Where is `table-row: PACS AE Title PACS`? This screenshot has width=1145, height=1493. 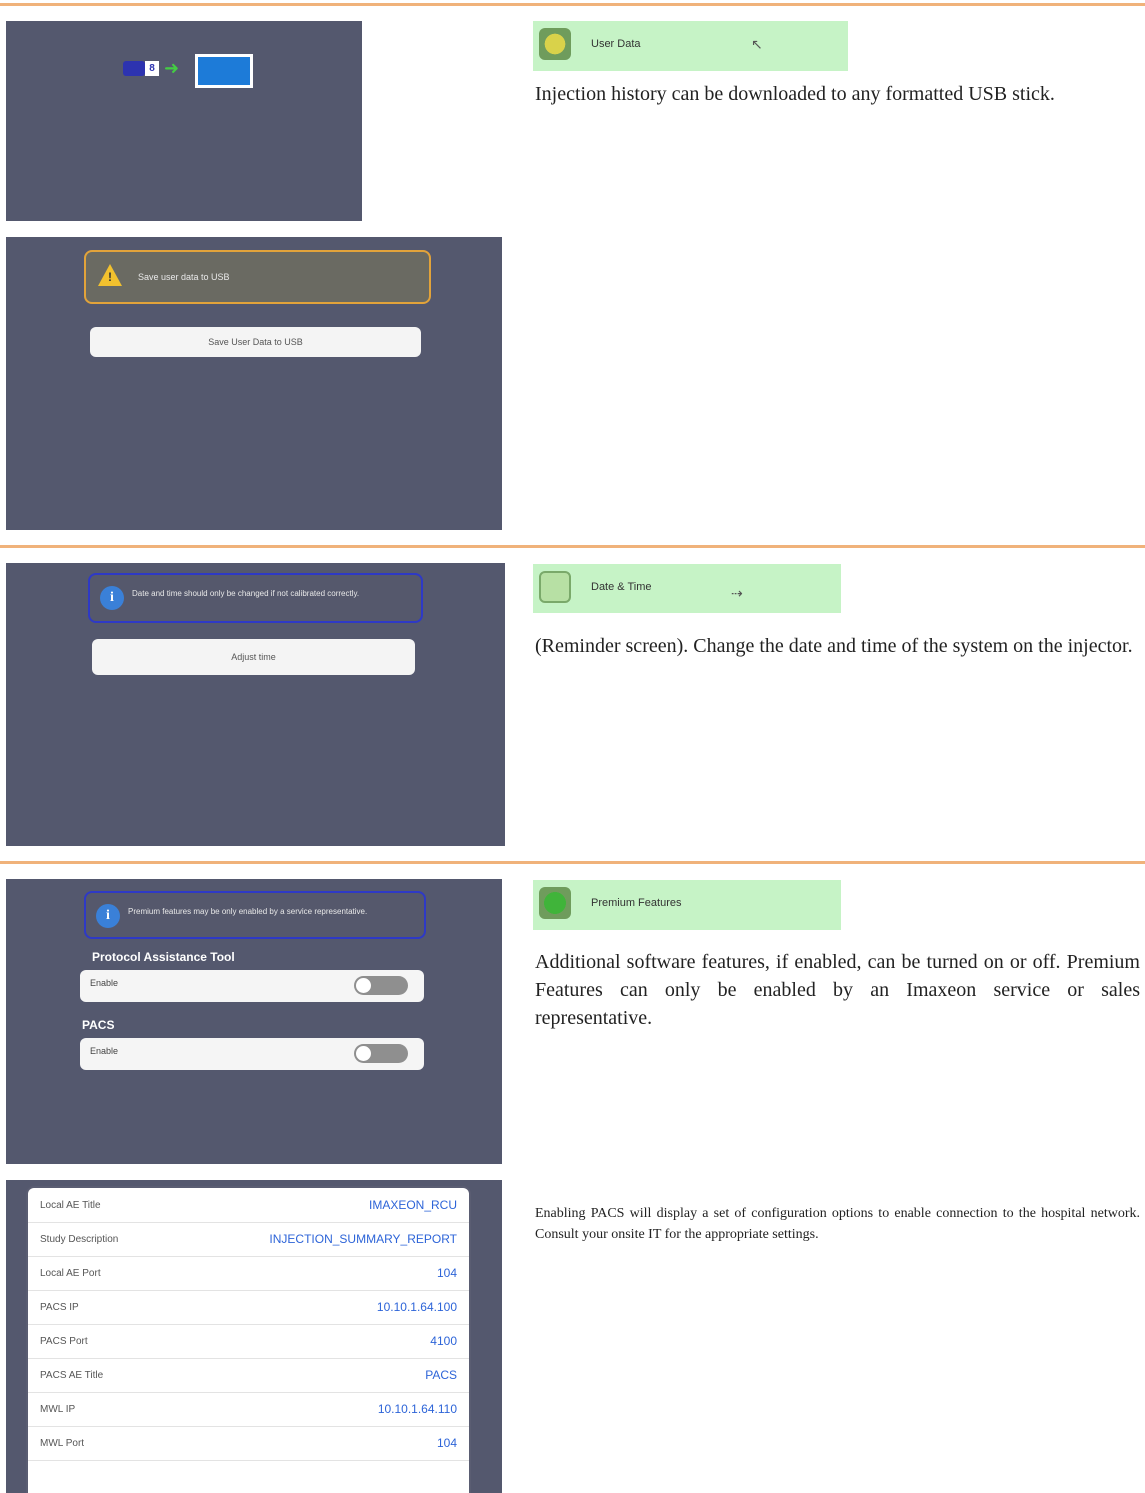 table-row: PACS AE Title PACS is located at coordinates (248, 1375).